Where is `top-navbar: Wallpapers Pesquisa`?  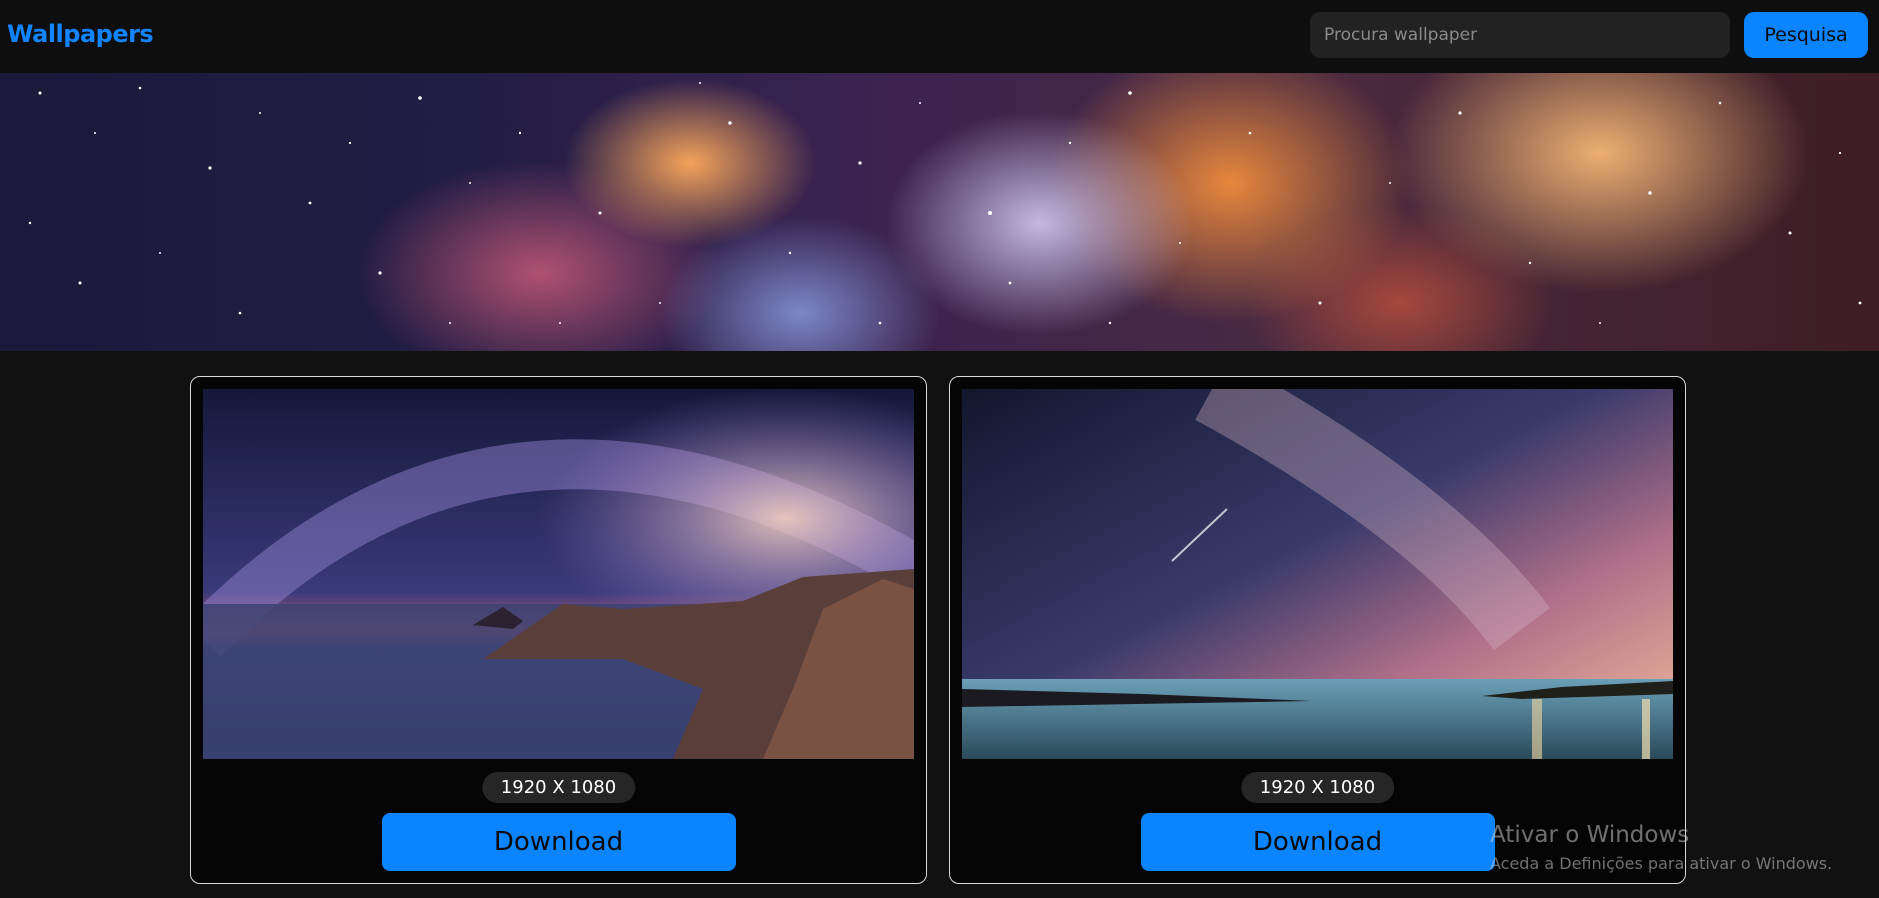 top-navbar: Wallpapers Pesquisa is located at coordinates (939, 36).